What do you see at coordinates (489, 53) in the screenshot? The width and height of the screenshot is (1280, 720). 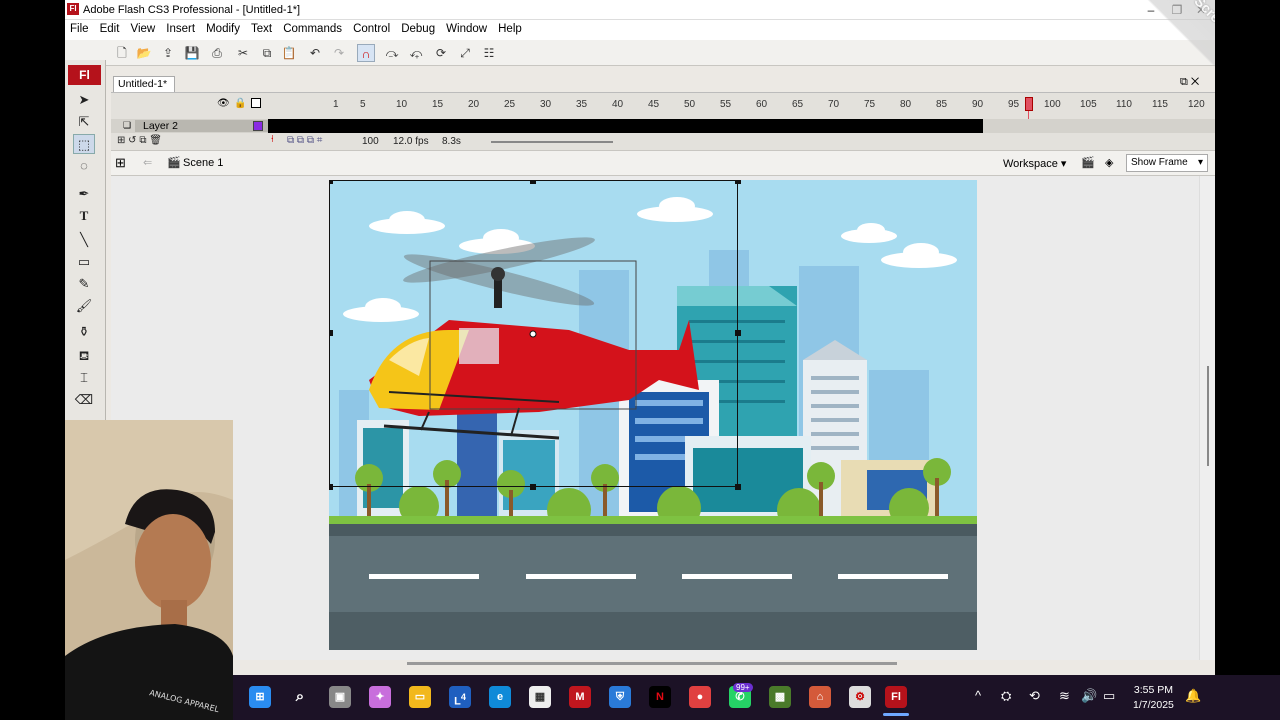 I see `align-icon: ☷` at bounding box center [489, 53].